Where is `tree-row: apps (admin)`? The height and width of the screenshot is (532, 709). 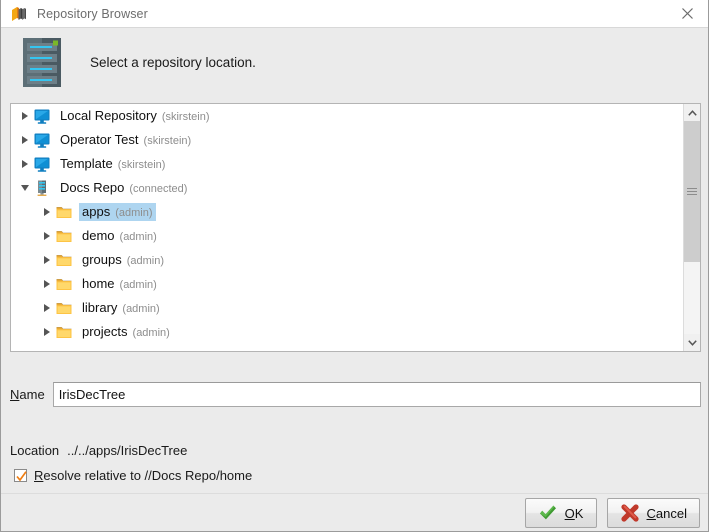 tree-row: apps (admin) is located at coordinates (347, 212).